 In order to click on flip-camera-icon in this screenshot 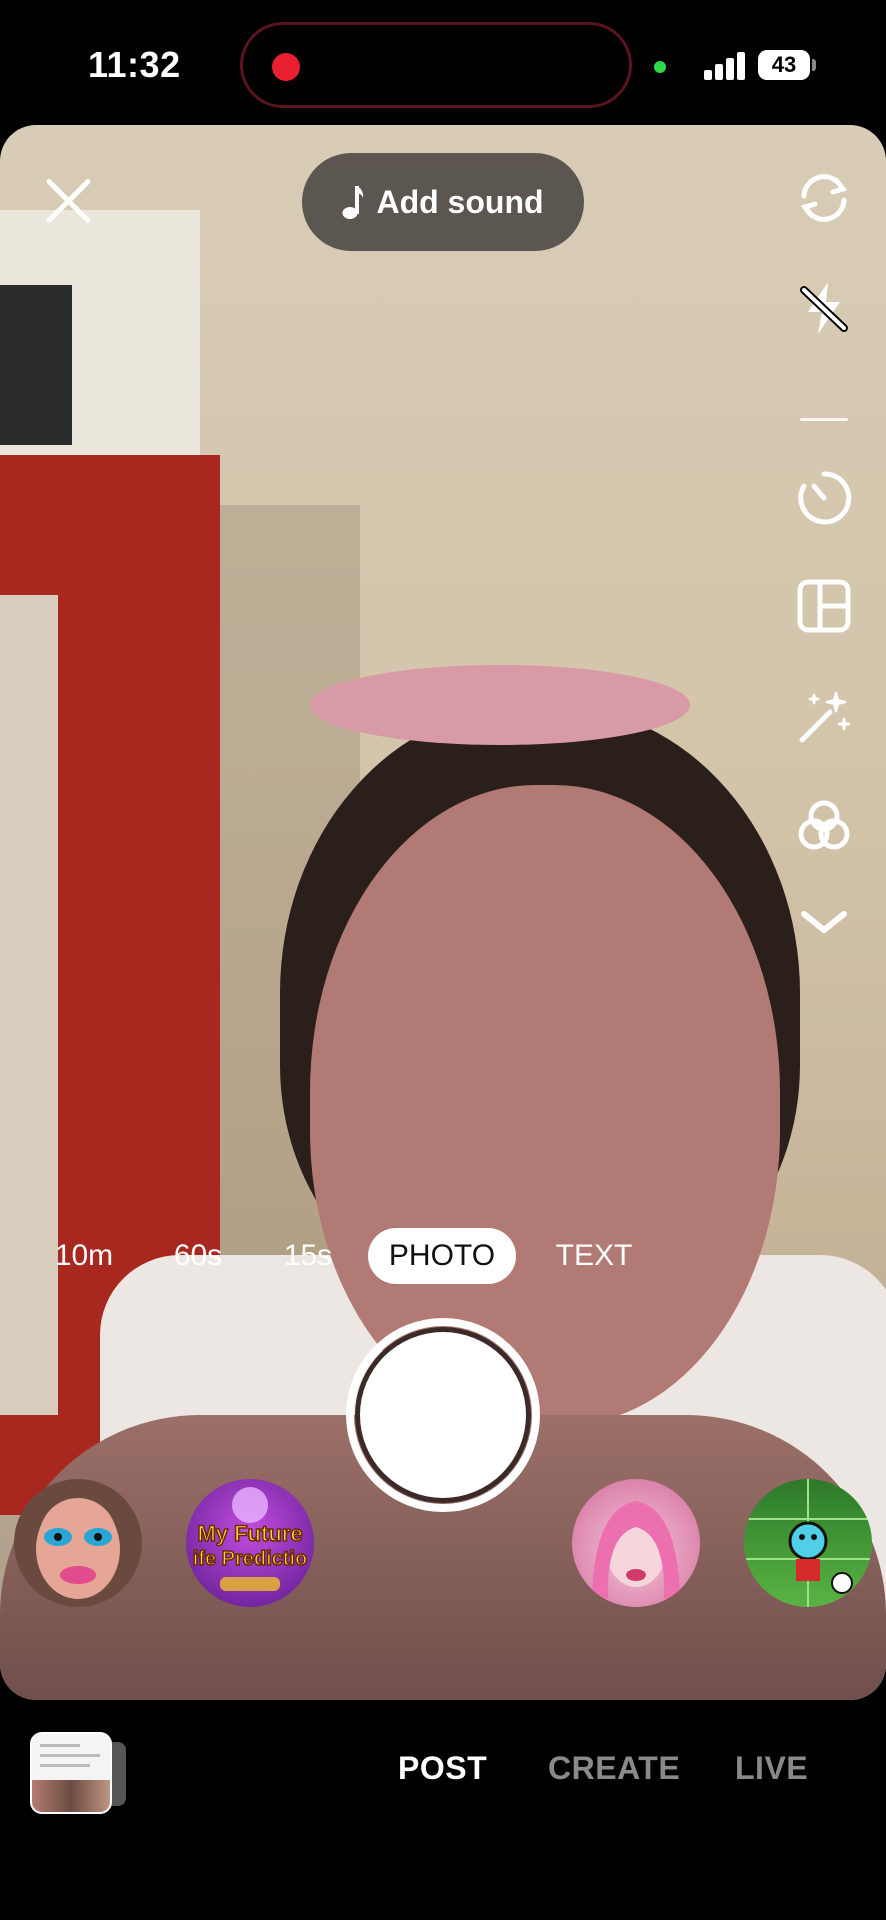, I will do `click(824, 198)`.